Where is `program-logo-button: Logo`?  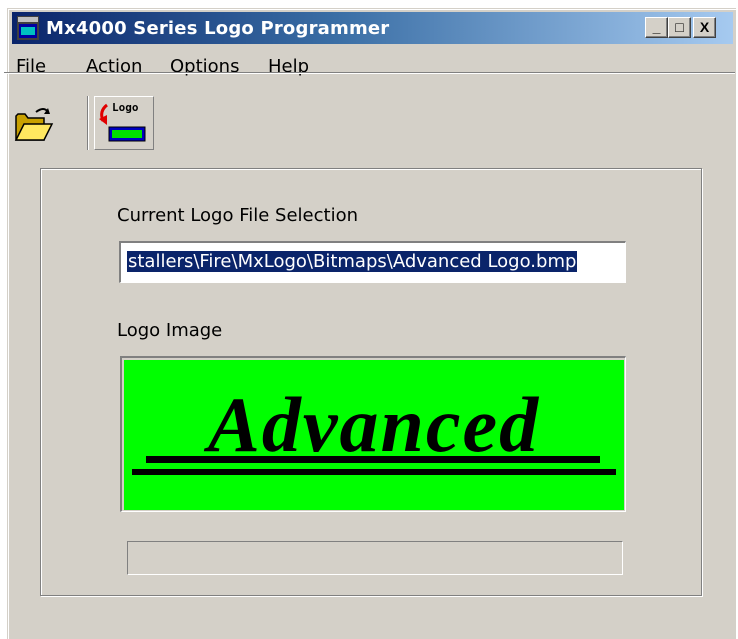 program-logo-button: Logo is located at coordinates (124, 123).